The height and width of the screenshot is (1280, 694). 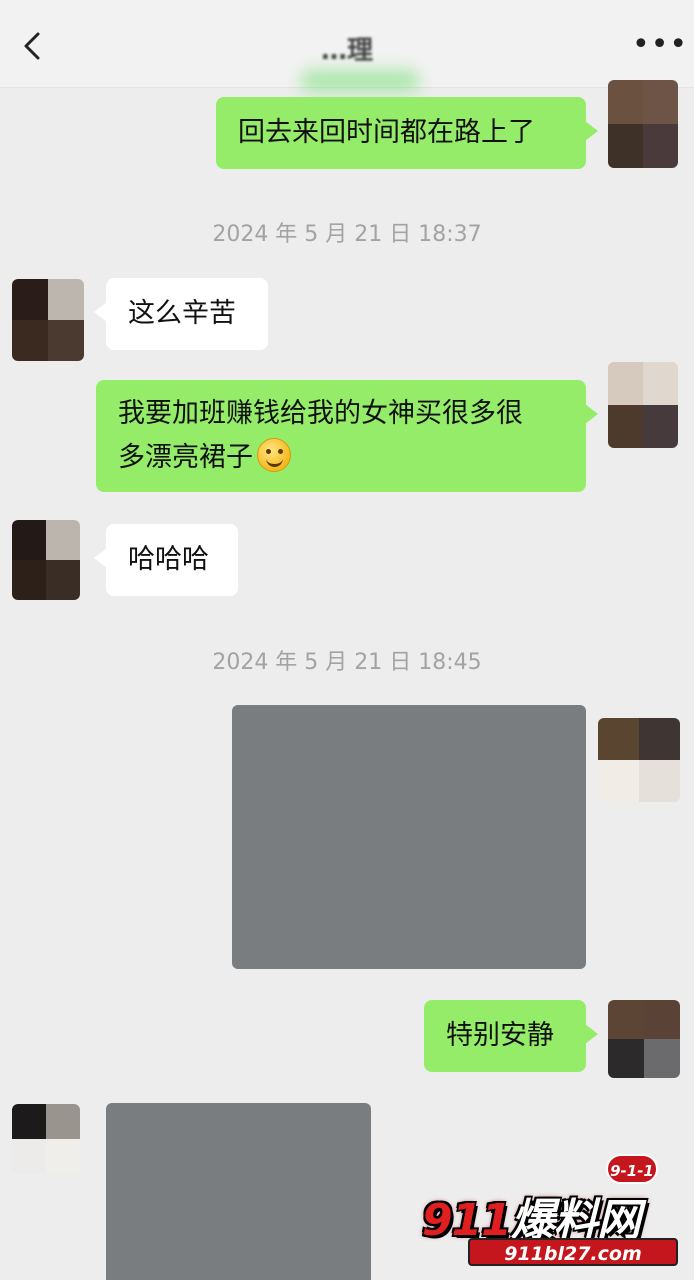 I want to click on watermark-url: 911bl27.com, so click(x=573, y=1252).